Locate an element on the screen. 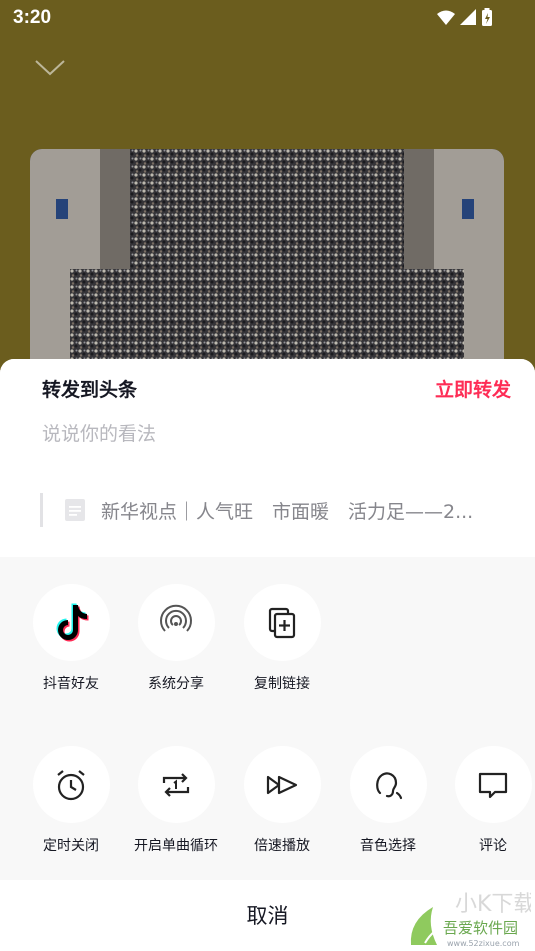 This screenshot has height=951, width=535. speed-icon is located at coordinates (282, 784).